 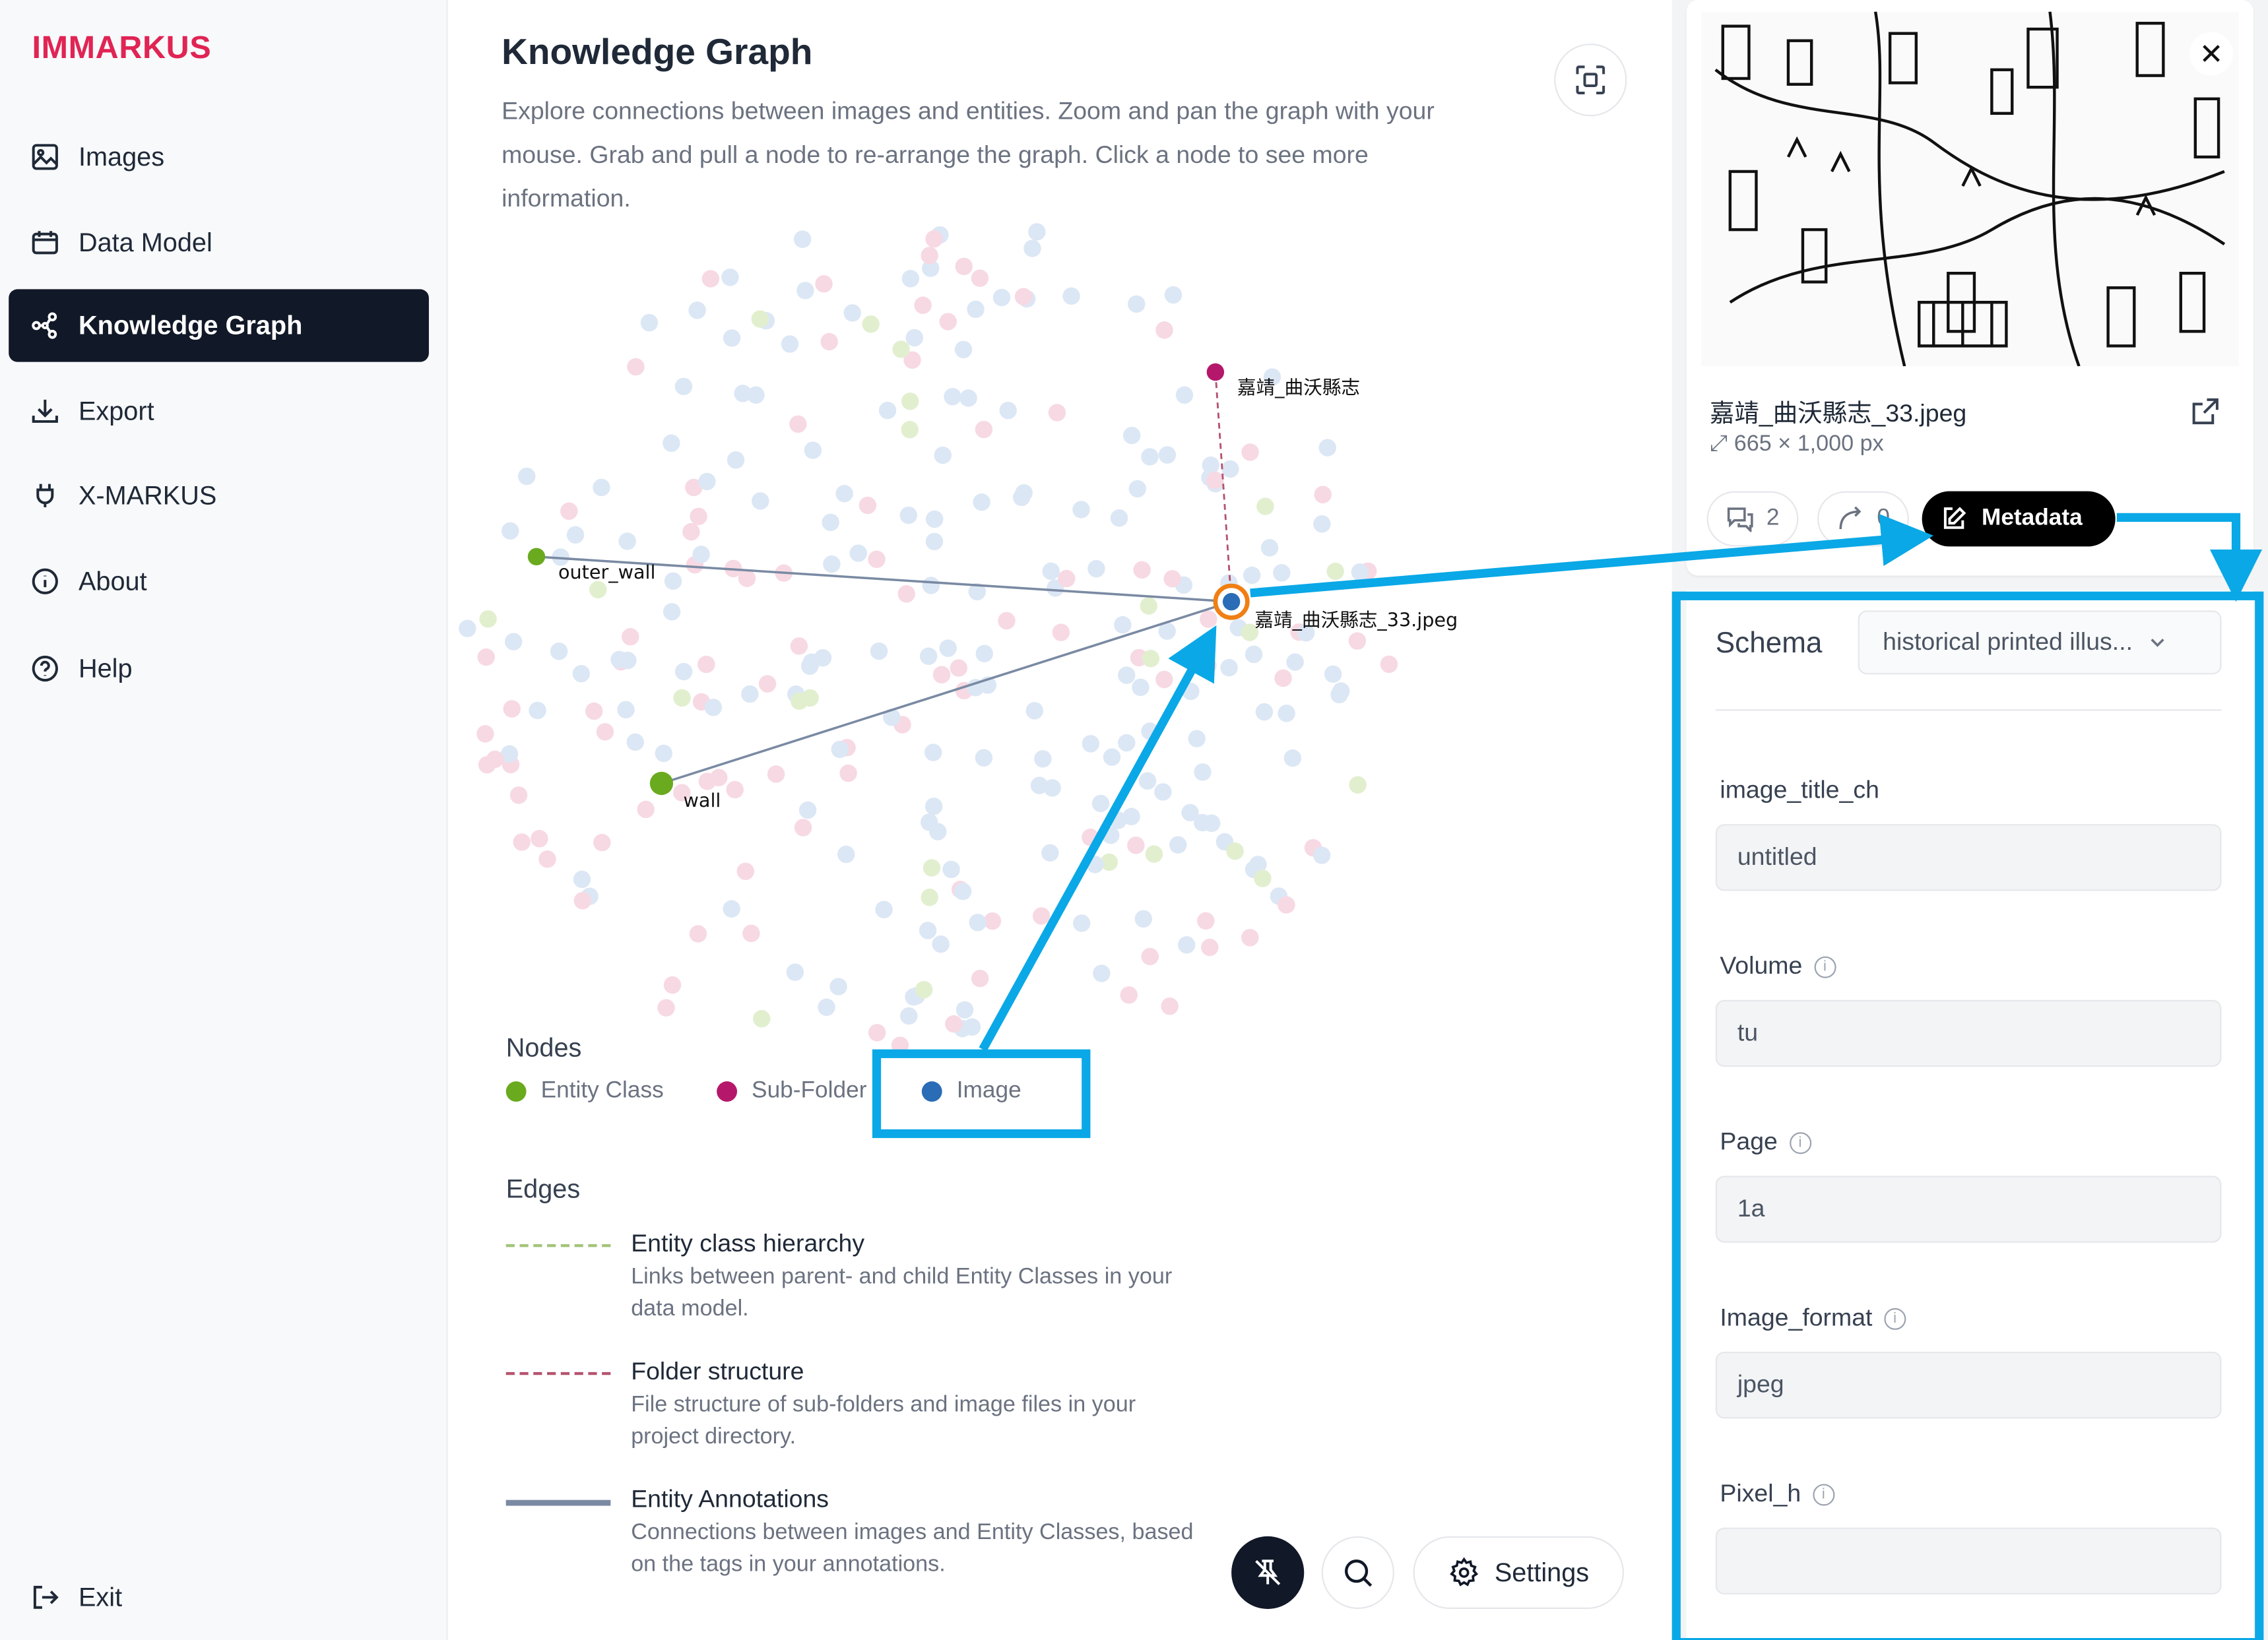 What do you see at coordinates (219, 1597) in the screenshot?
I see `exit-button: Exit` at bounding box center [219, 1597].